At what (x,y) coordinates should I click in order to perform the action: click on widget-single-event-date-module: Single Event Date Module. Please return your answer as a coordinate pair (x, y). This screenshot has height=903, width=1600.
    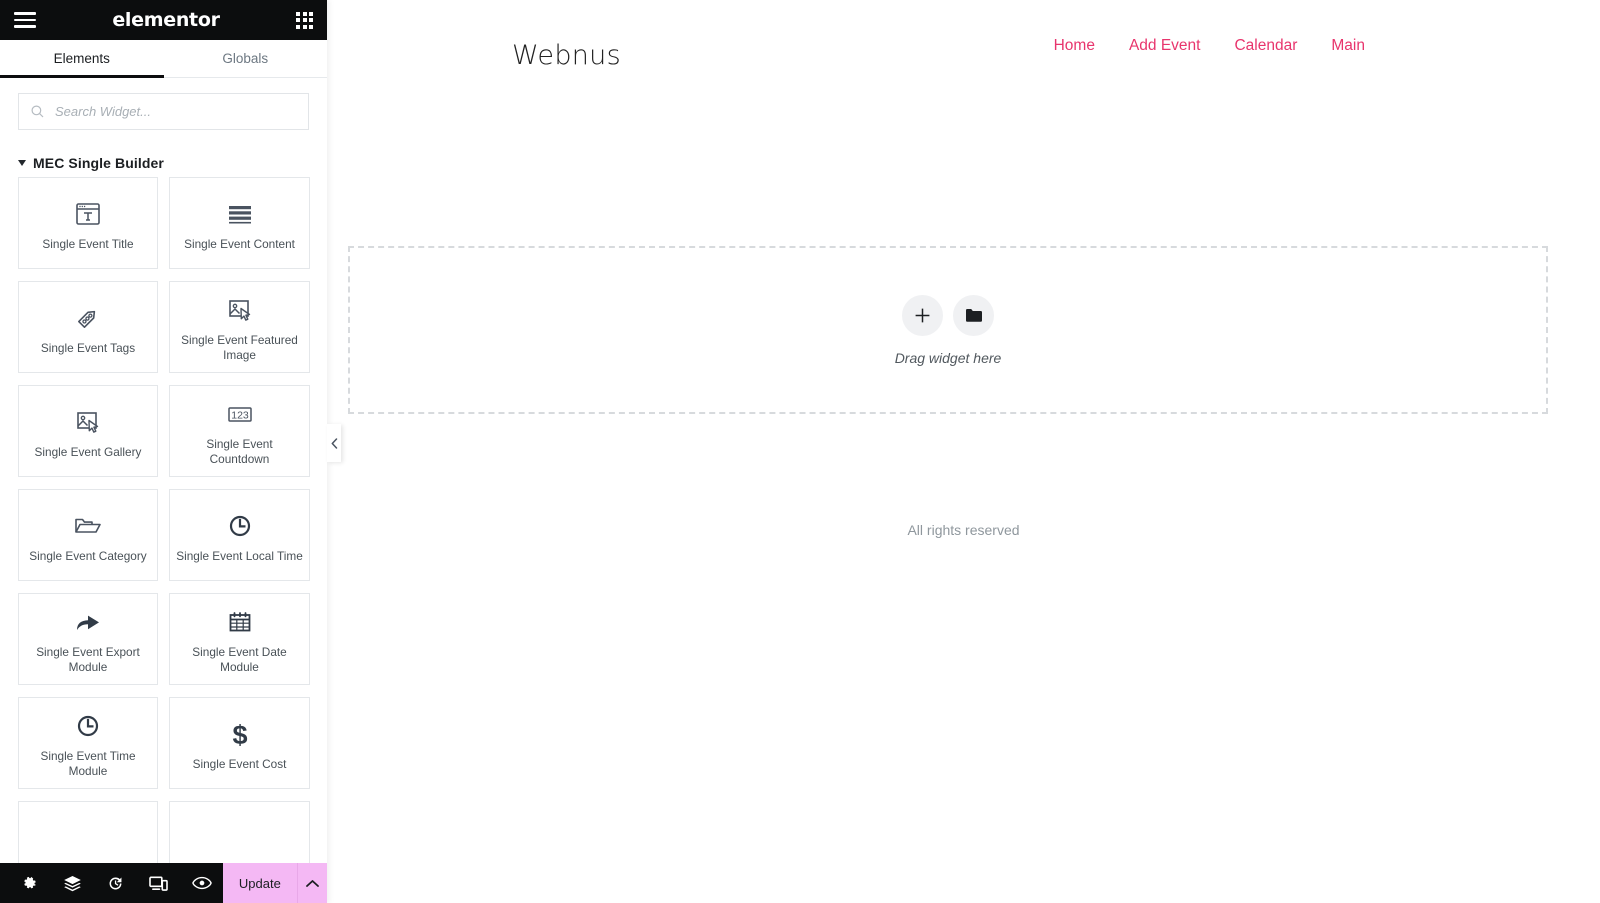
    Looking at the image, I should click on (239, 639).